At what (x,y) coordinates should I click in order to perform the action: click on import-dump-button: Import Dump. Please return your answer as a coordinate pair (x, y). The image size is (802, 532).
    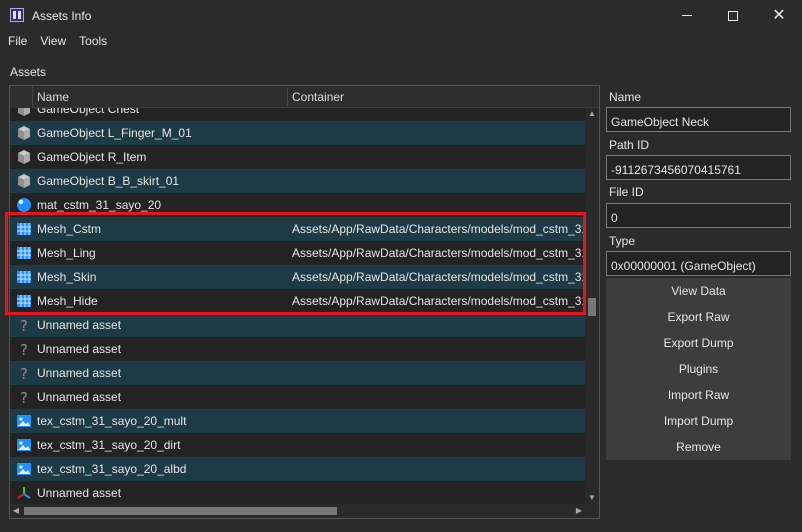
    Looking at the image, I should click on (698, 421).